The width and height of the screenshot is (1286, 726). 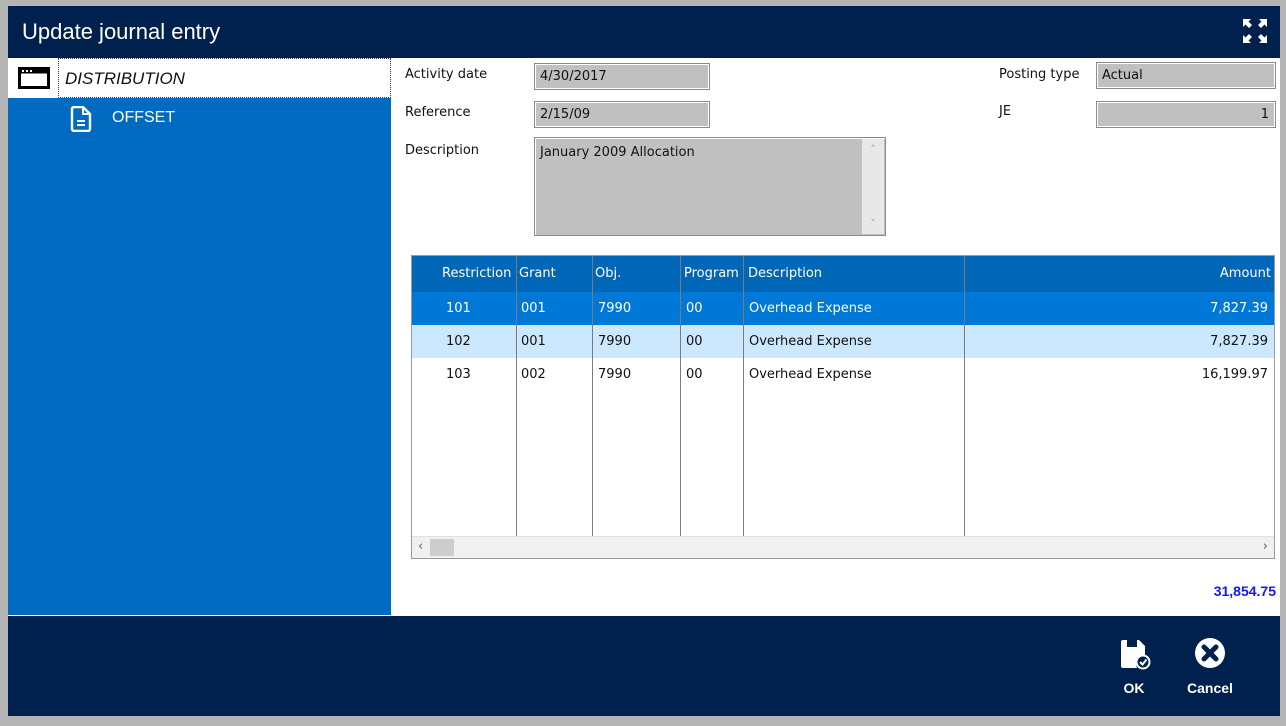 I want to click on ok-label: OK, so click(x=1134, y=688).